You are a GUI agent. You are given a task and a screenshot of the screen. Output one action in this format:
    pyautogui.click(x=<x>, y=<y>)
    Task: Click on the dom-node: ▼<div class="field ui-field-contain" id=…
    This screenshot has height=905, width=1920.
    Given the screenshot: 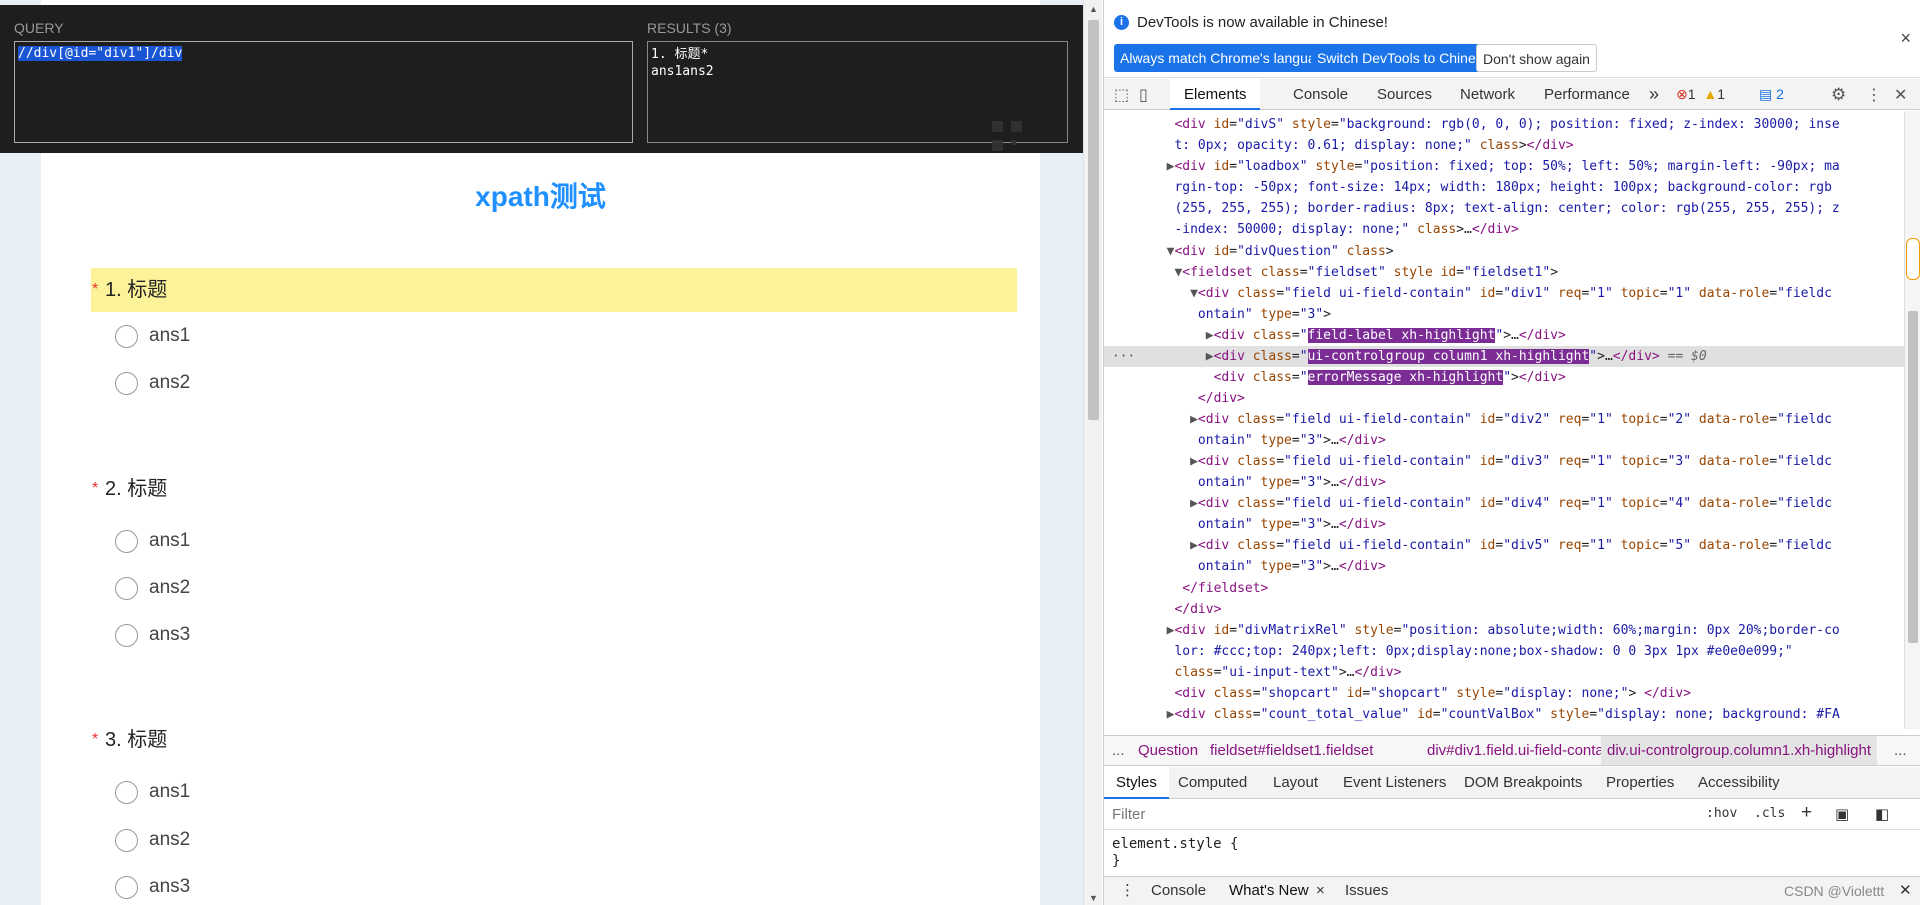 What is the action you would take?
    pyautogui.click(x=1504, y=293)
    